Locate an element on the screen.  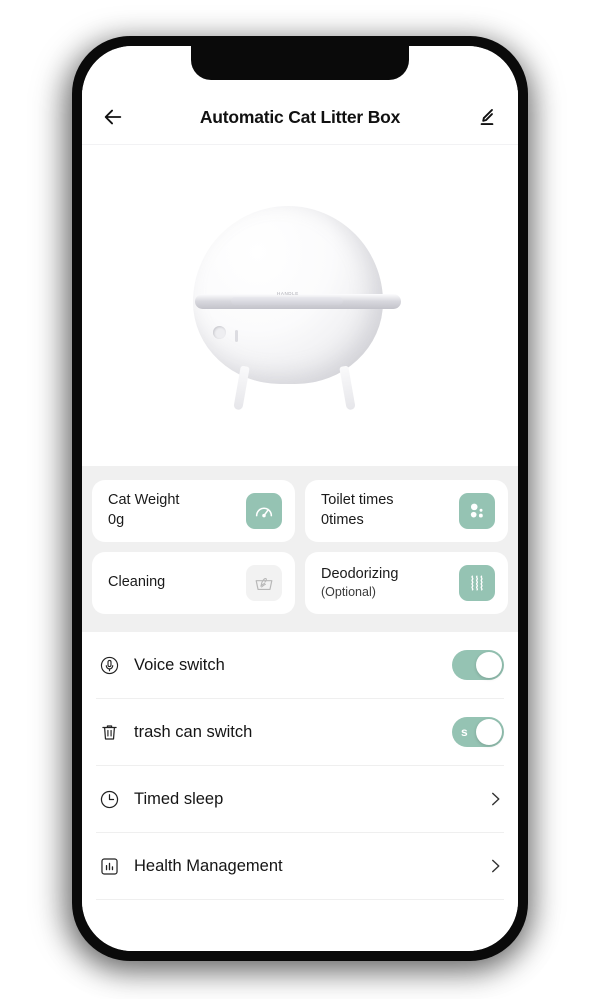
row-label: trash can switch is located at coordinates (193, 731).